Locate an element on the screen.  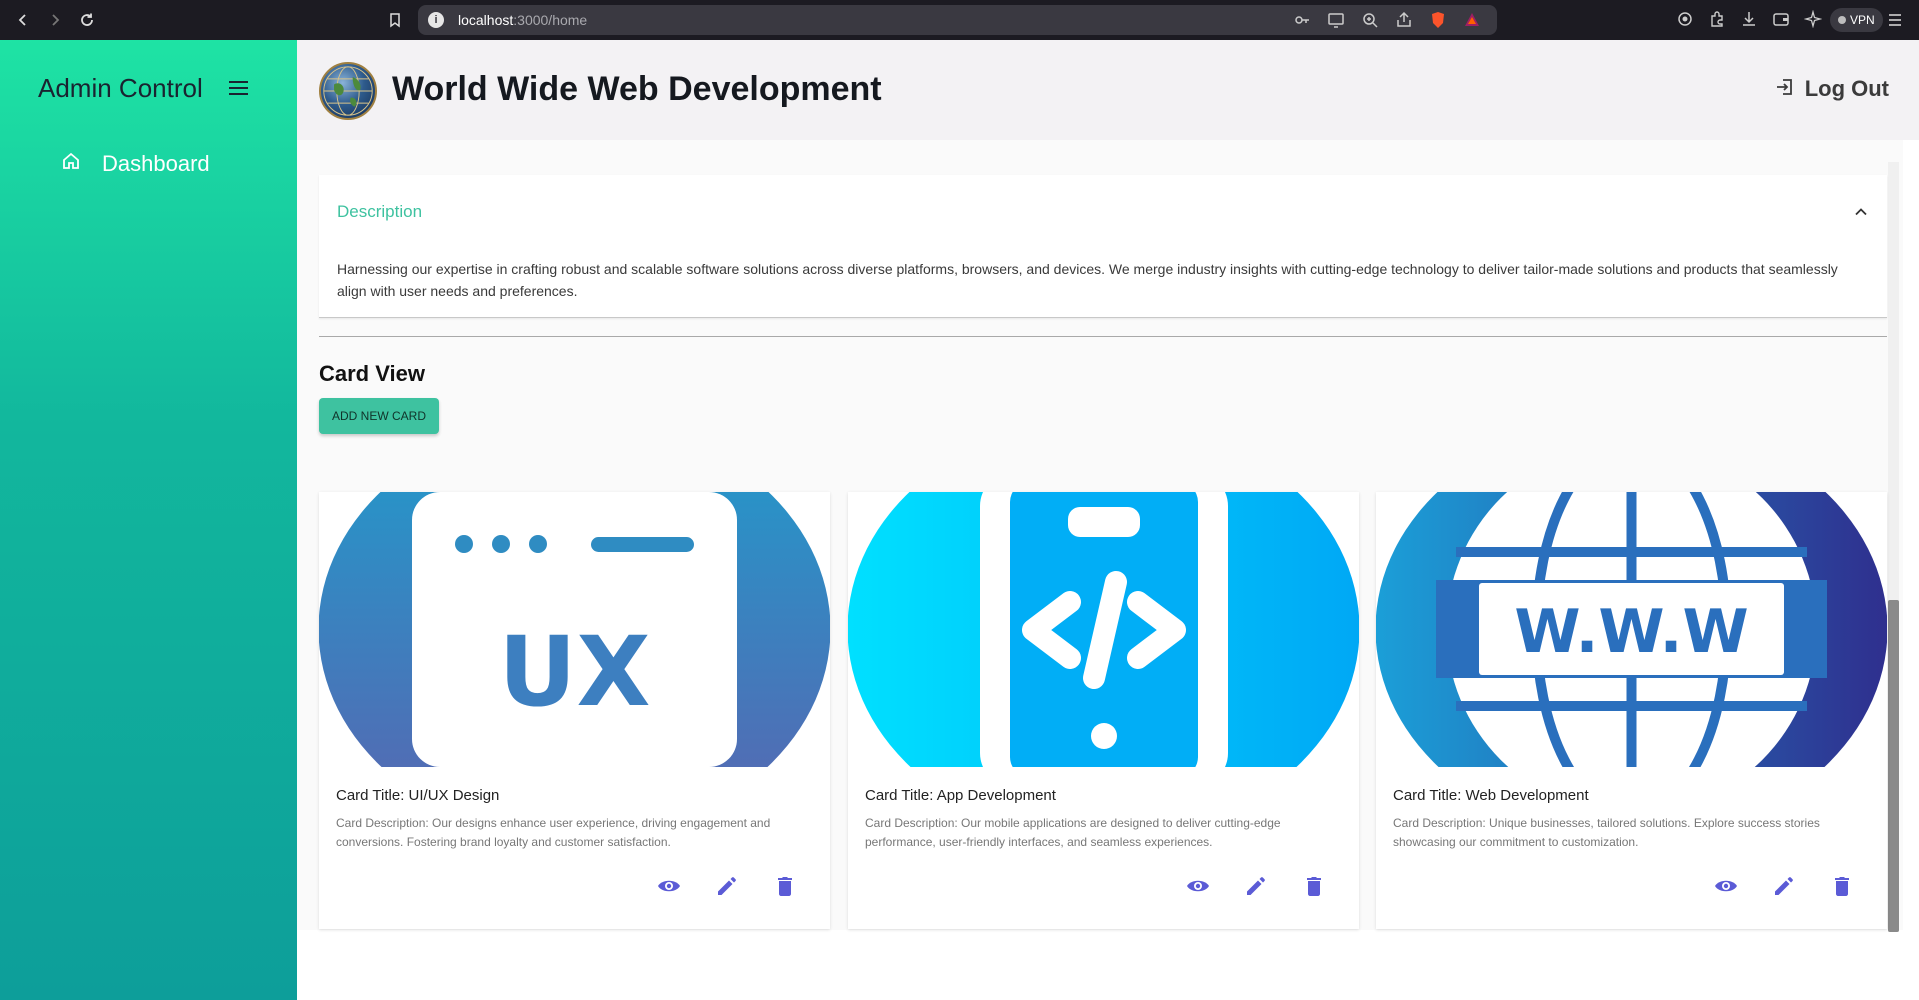
back-icon is located at coordinates (23, 20).